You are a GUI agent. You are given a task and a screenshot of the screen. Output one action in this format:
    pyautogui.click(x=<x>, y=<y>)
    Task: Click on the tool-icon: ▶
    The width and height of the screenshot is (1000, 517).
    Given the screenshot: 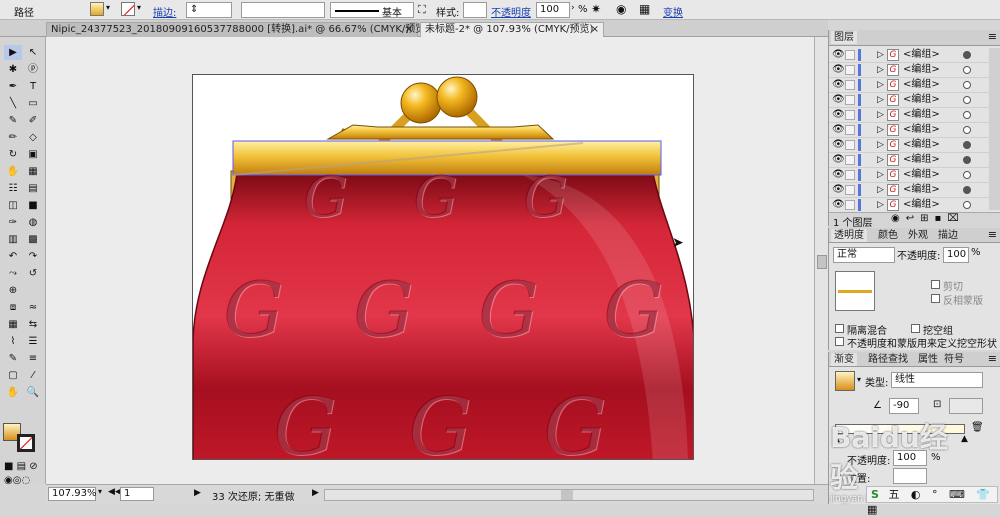 What is the action you would take?
    pyautogui.click(x=13, y=52)
    